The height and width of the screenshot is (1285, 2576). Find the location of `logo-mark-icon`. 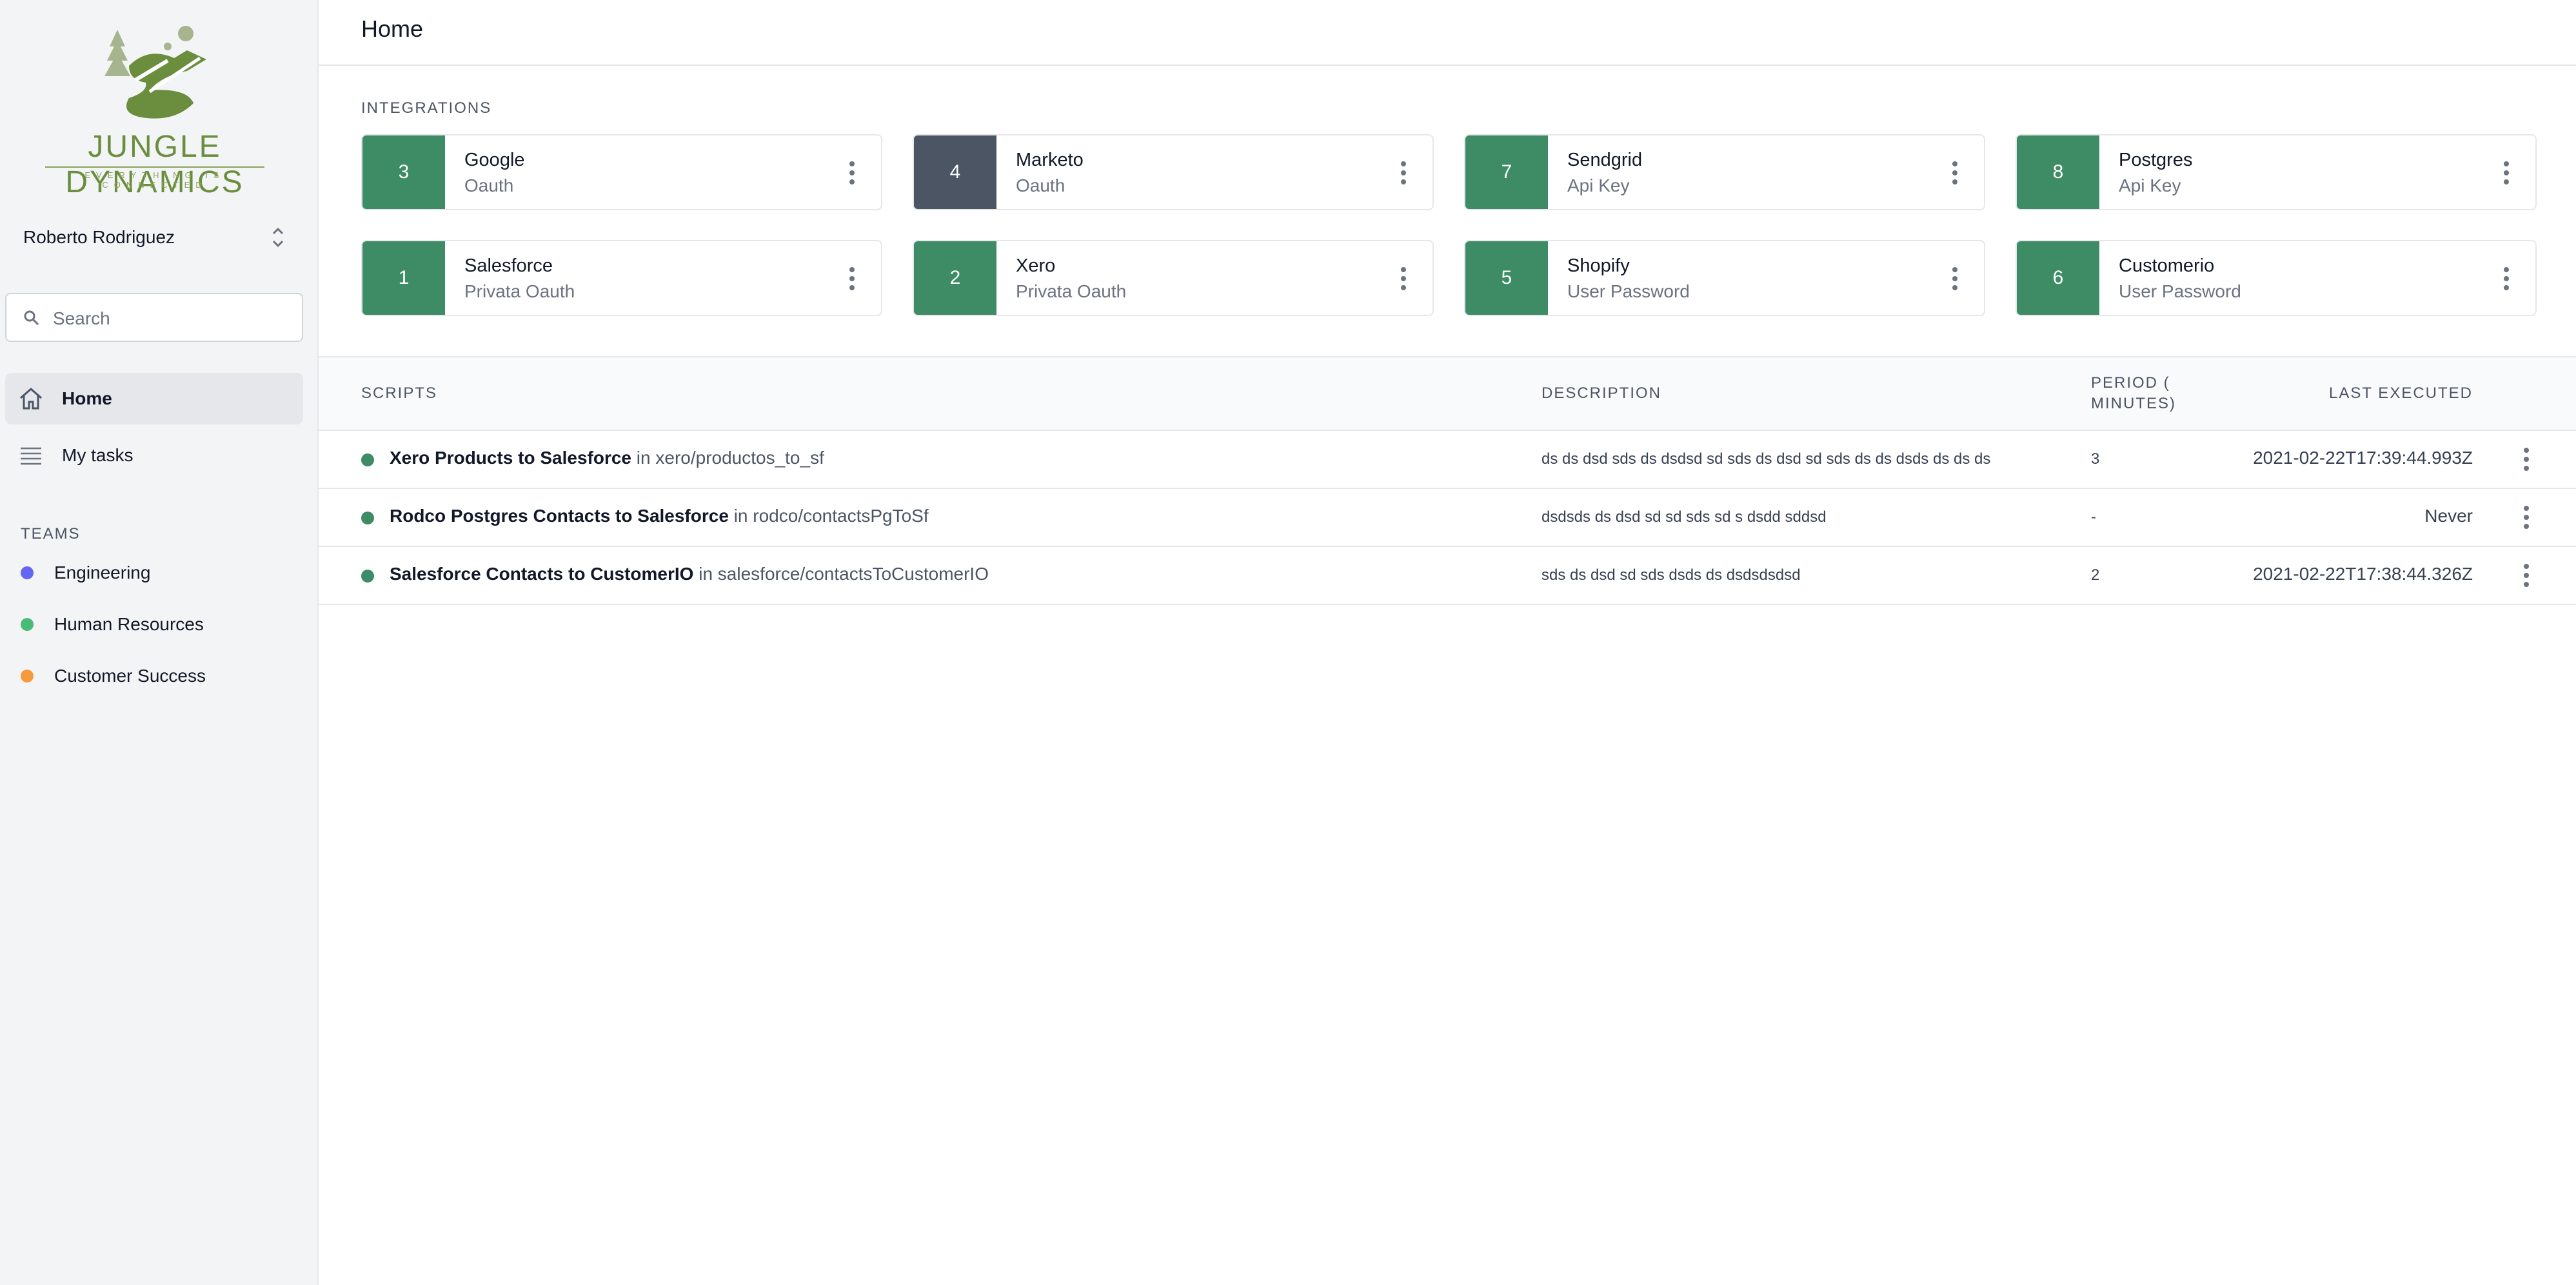

logo-mark-icon is located at coordinates (155, 72).